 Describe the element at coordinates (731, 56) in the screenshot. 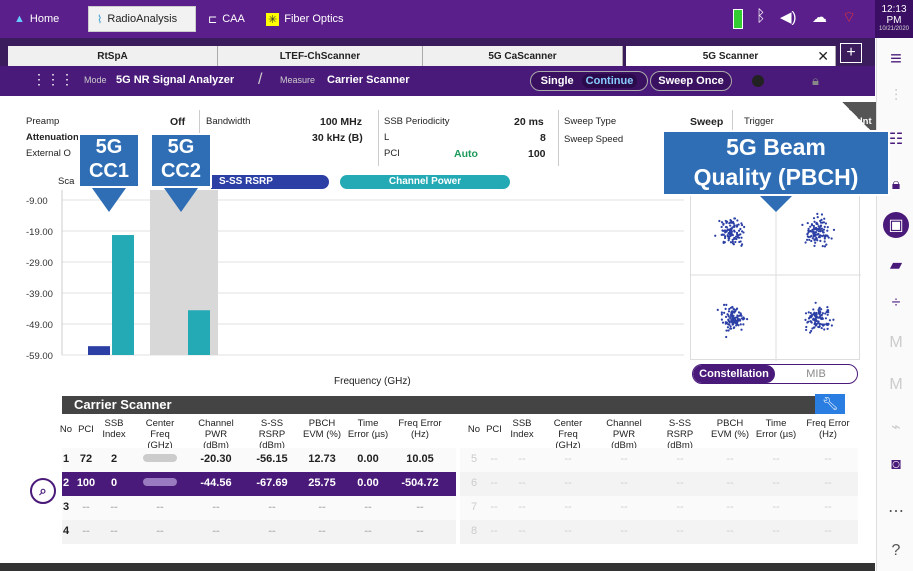

I see `tab-5g-scanner: 5G Scanner ✕` at that location.